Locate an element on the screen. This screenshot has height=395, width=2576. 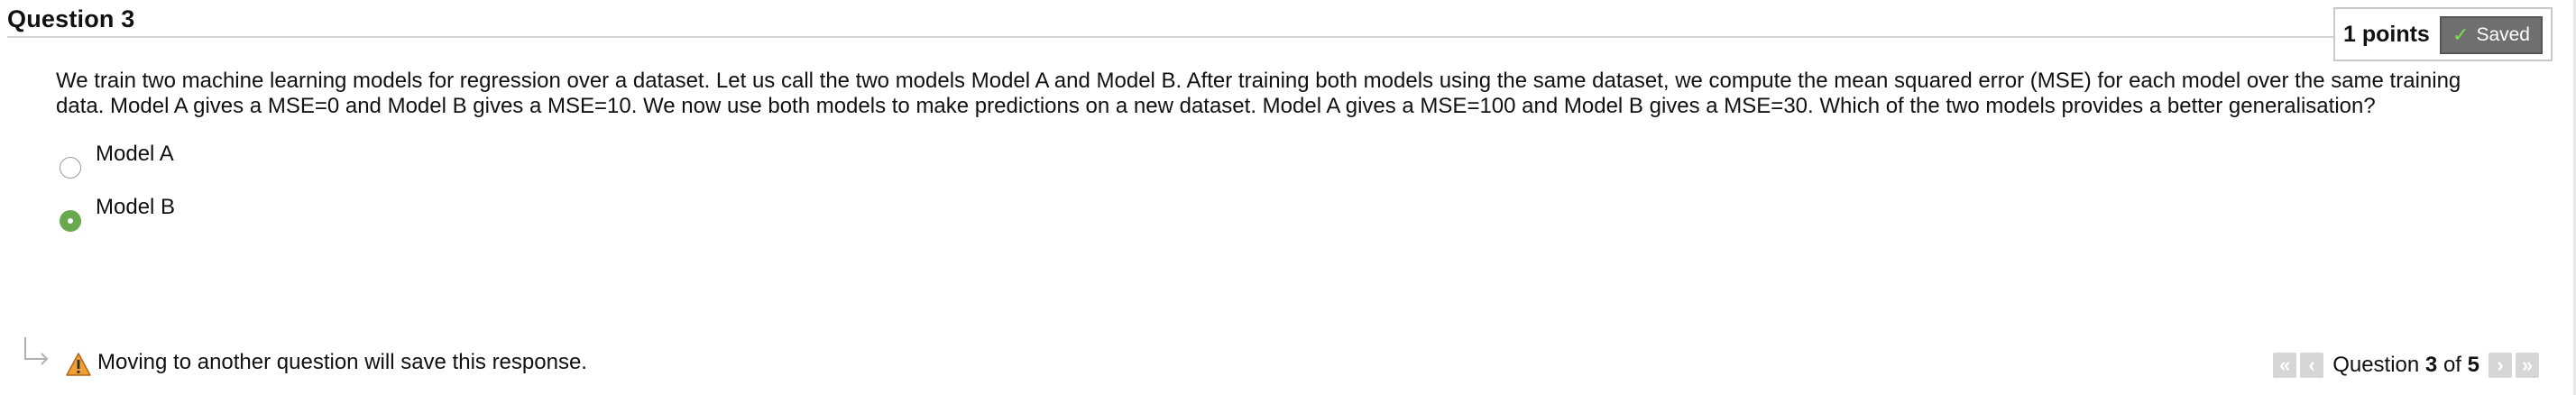
warning-icon is located at coordinates (78, 364).